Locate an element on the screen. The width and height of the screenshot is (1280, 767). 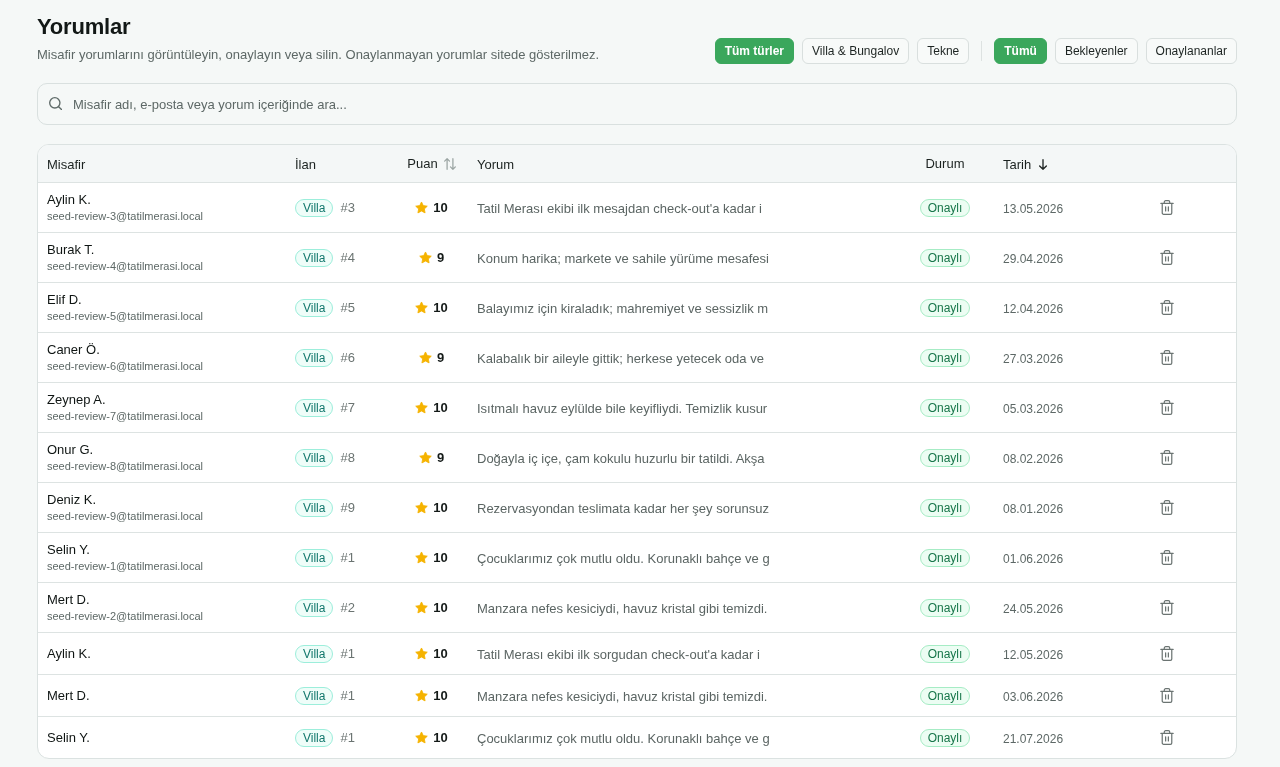
review-date: 13.05.2026 is located at coordinates (1033, 208).